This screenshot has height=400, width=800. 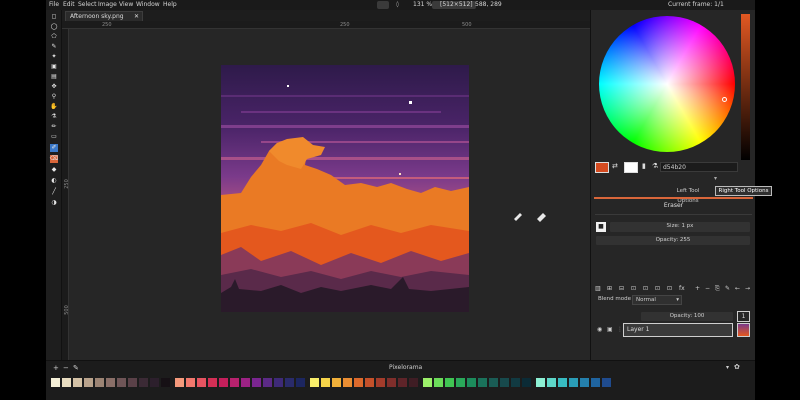 I want to click on right-color-swatch, so click(x=631, y=167).